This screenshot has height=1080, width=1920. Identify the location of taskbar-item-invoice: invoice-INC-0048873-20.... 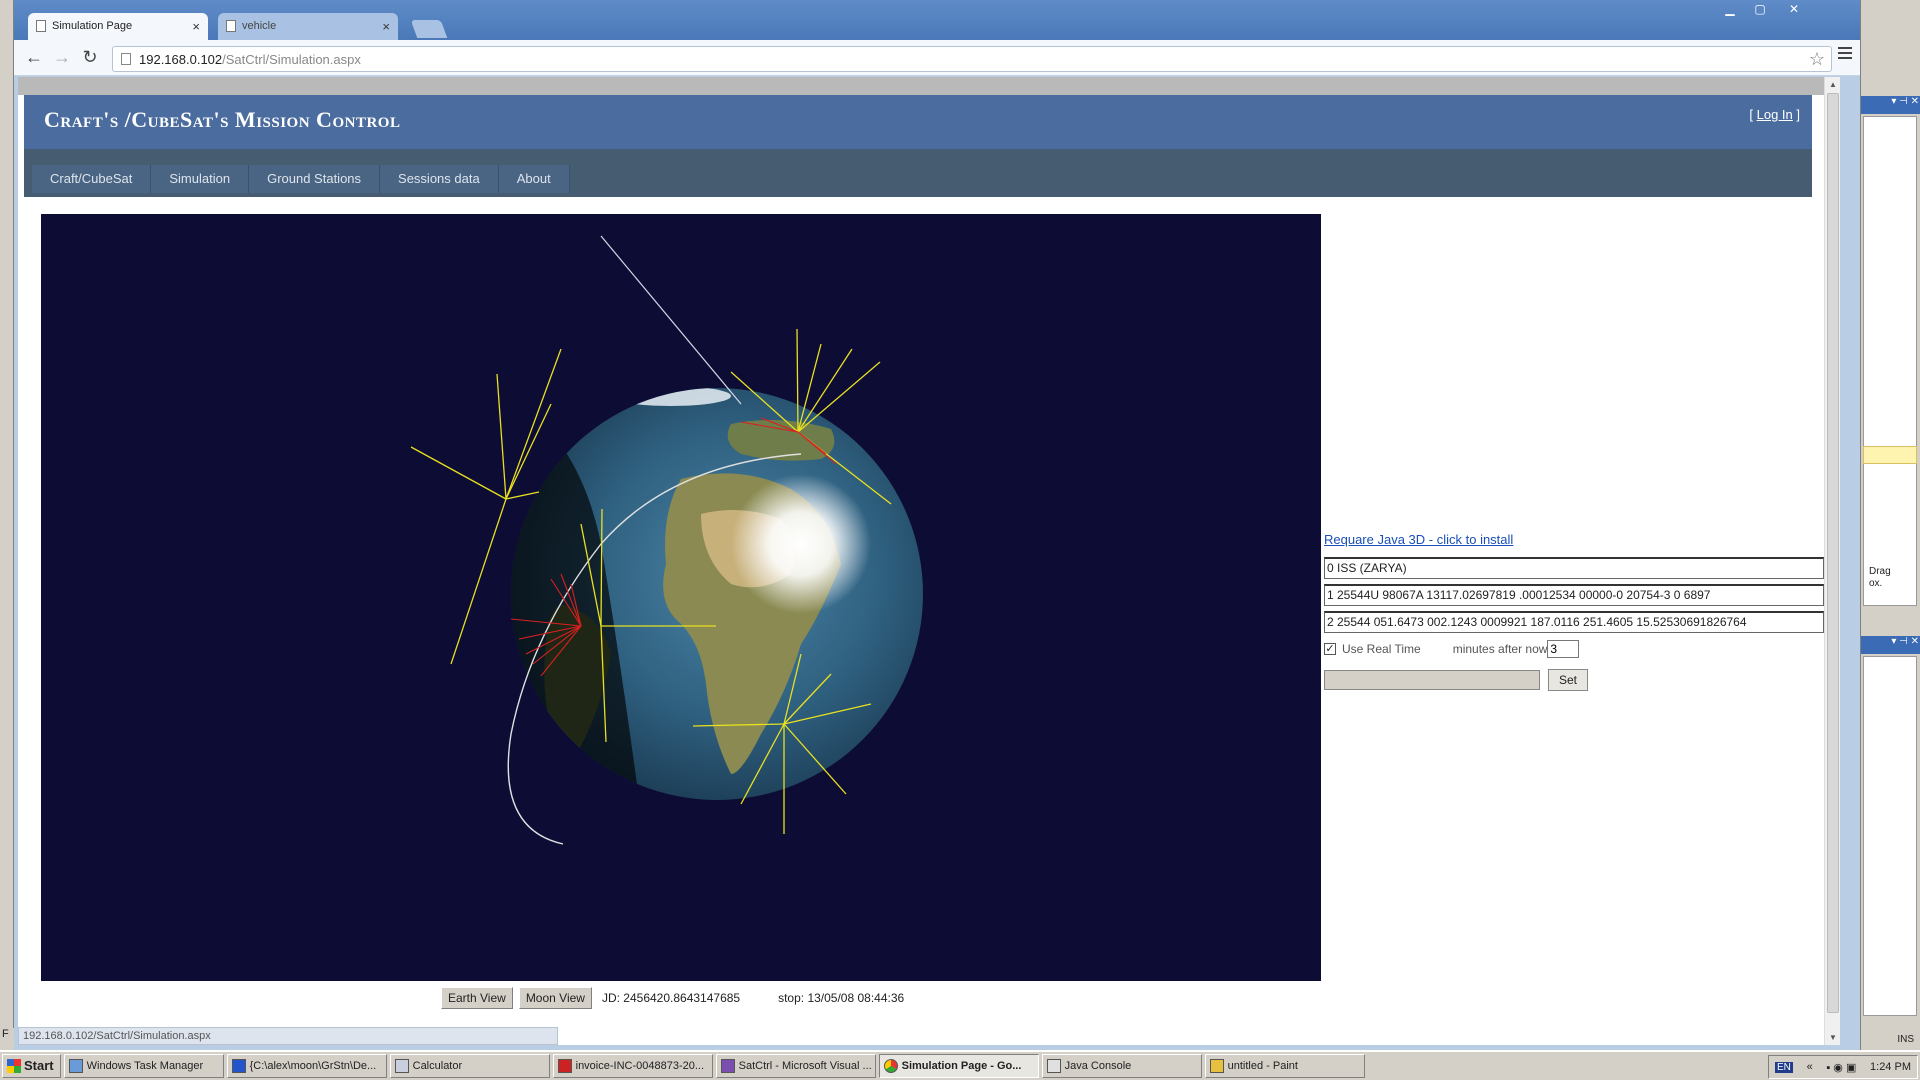
(632, 1066).